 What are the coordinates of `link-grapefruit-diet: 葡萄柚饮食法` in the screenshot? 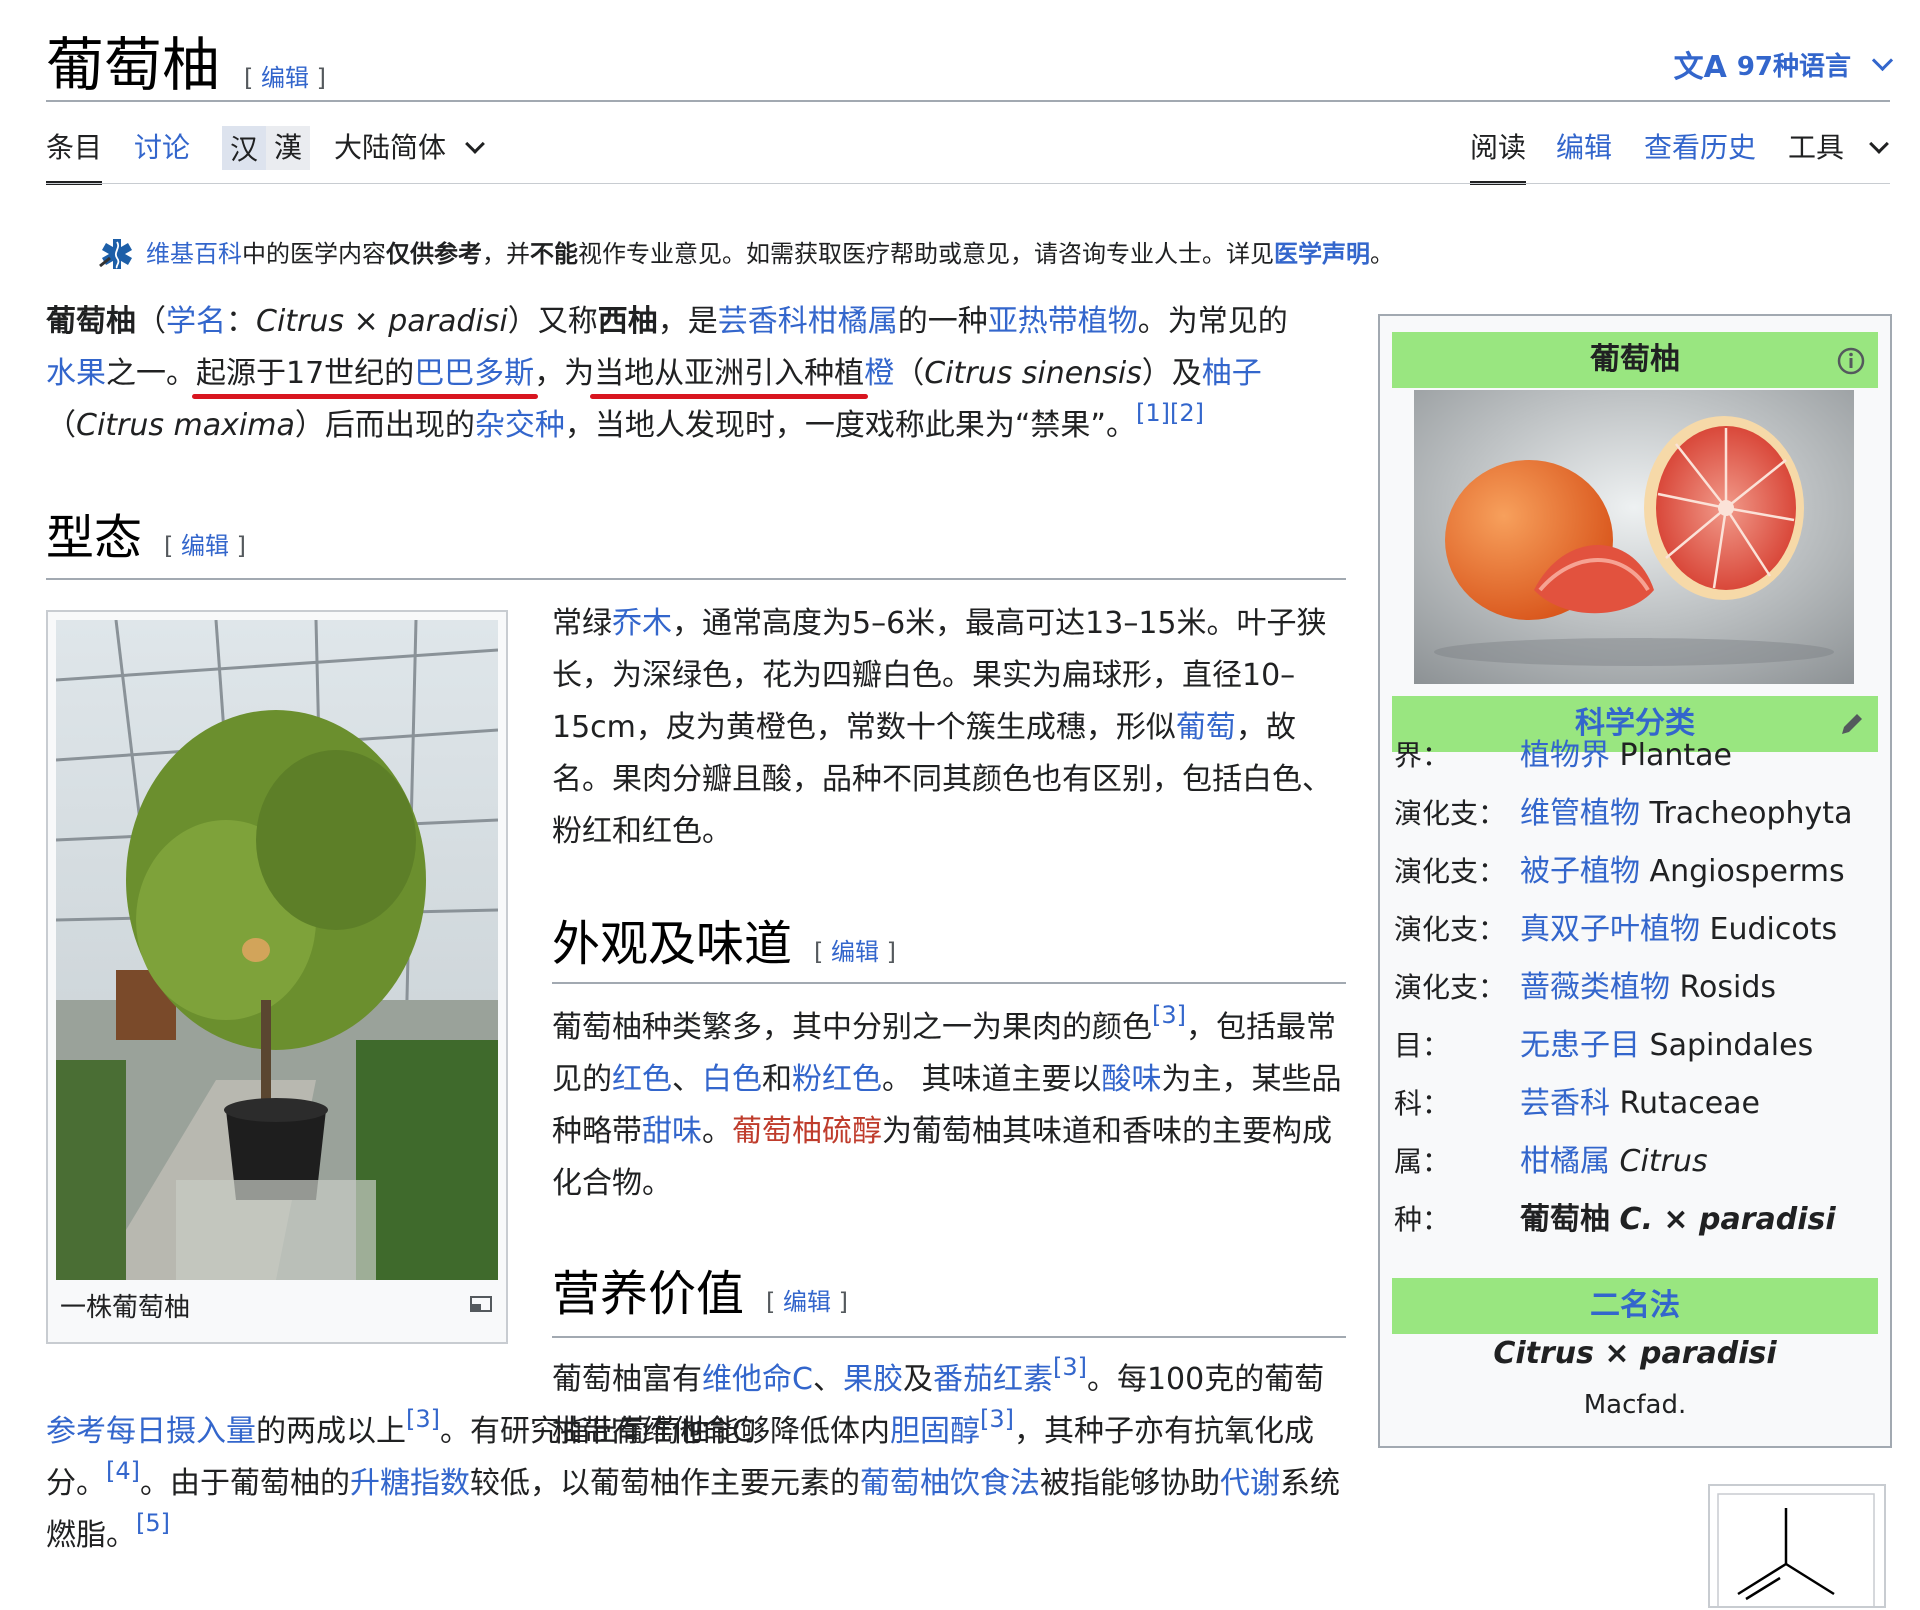 It's located at (950, 1483).